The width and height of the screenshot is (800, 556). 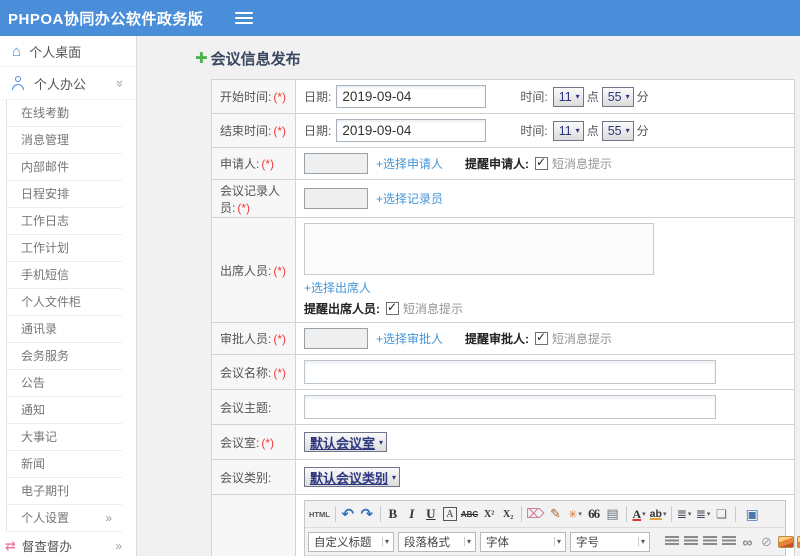 I want to click on sidebar-item-personal-desktop: ⌂ 个人桌面, so click(x=68, y=51).